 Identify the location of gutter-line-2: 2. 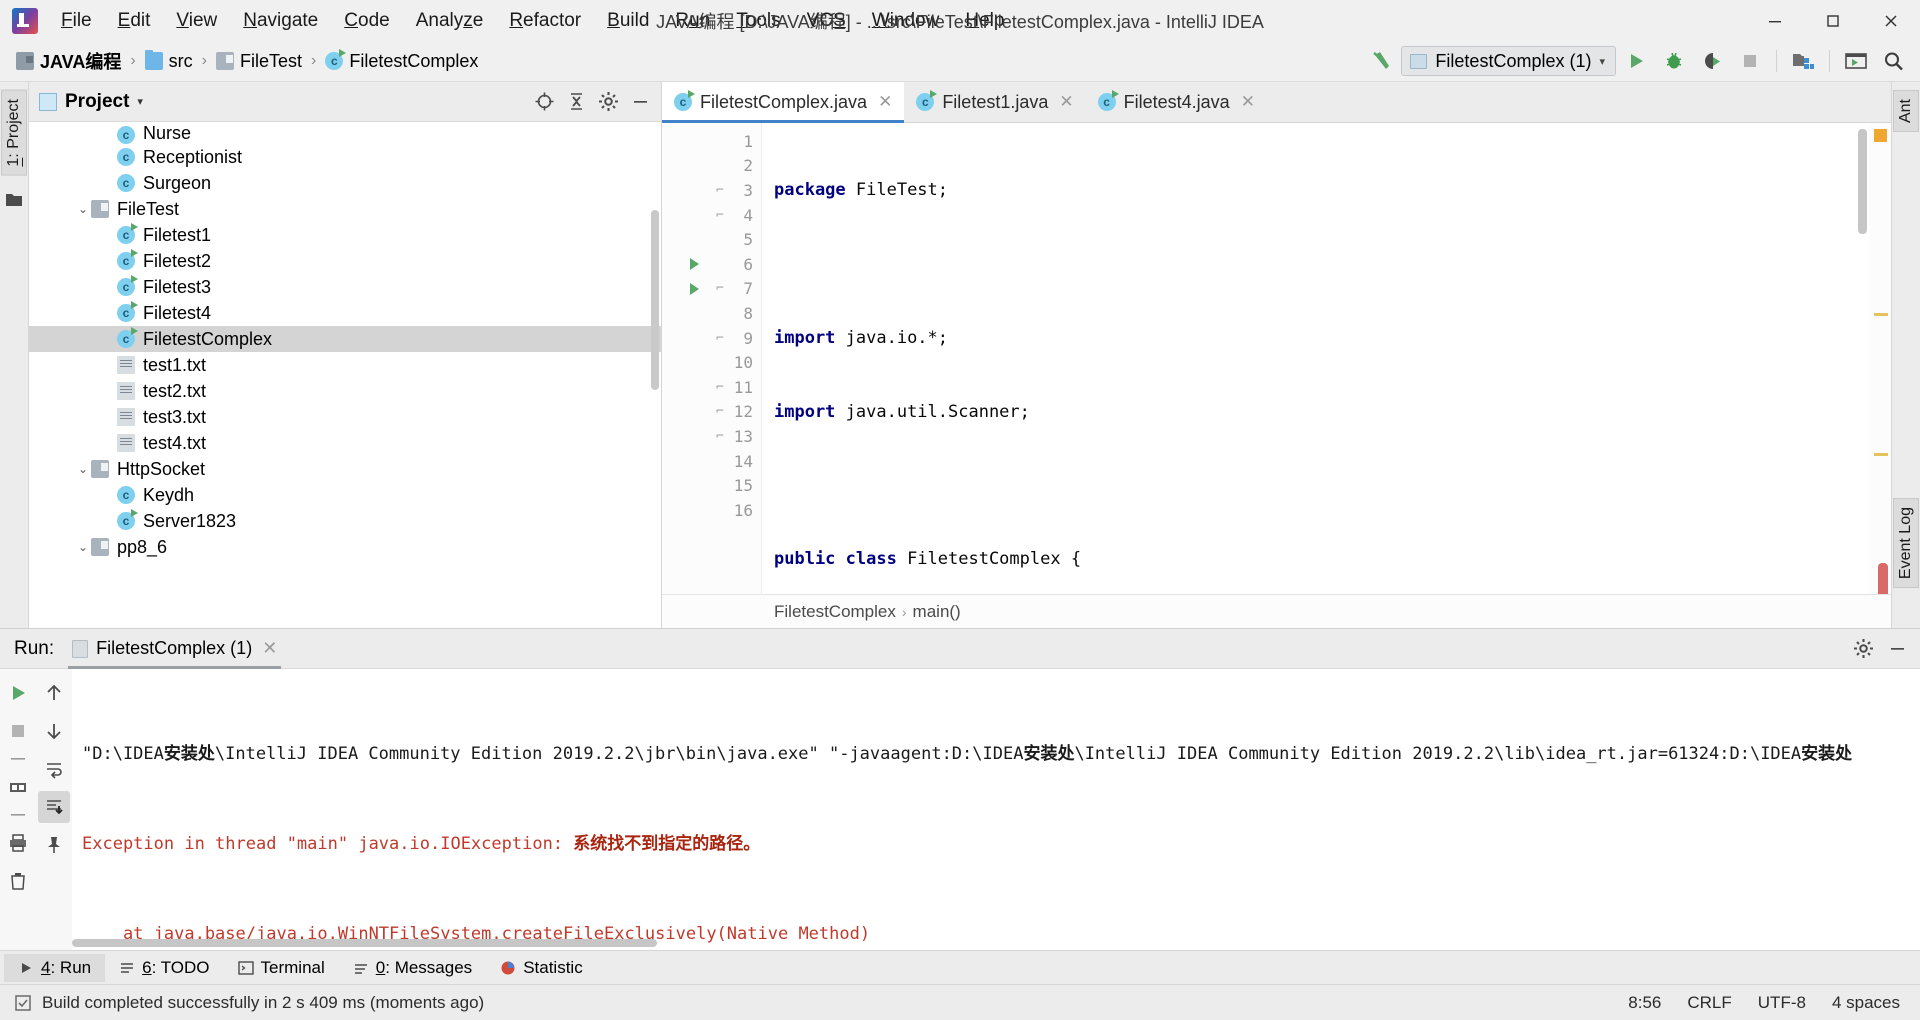
(711, 166).